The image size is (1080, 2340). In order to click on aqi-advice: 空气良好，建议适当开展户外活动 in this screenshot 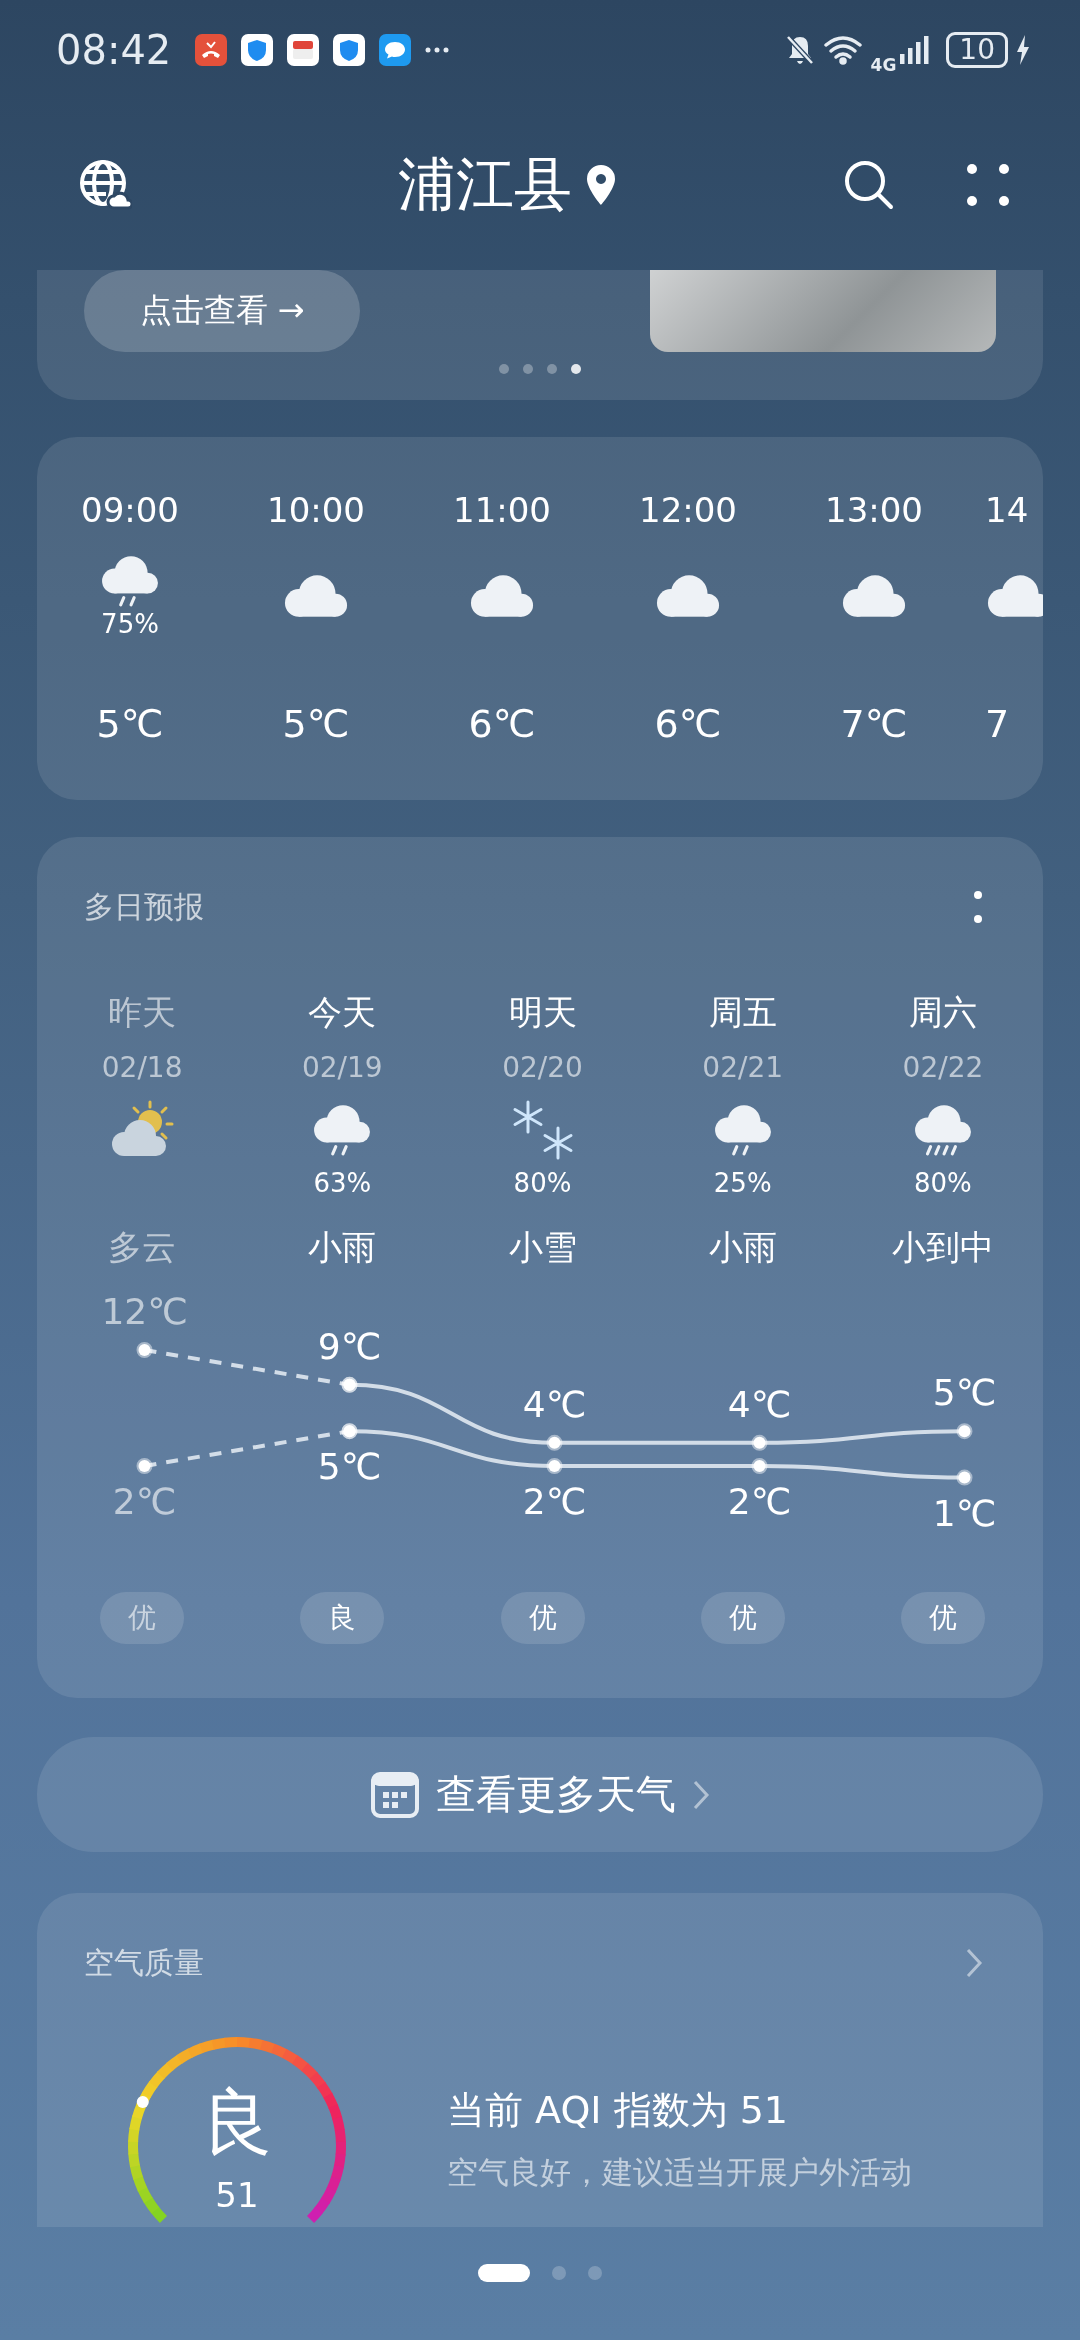, I will do `click(679, 2172)`.